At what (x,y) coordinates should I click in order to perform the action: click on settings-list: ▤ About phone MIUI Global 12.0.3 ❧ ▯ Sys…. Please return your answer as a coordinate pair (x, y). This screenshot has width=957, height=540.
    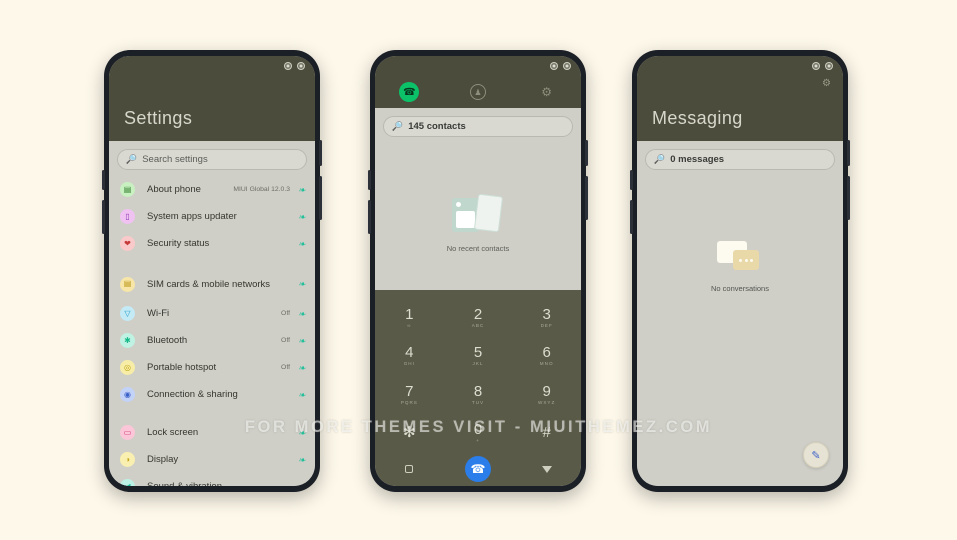
    Looking at the image, I should click on (212, 330).